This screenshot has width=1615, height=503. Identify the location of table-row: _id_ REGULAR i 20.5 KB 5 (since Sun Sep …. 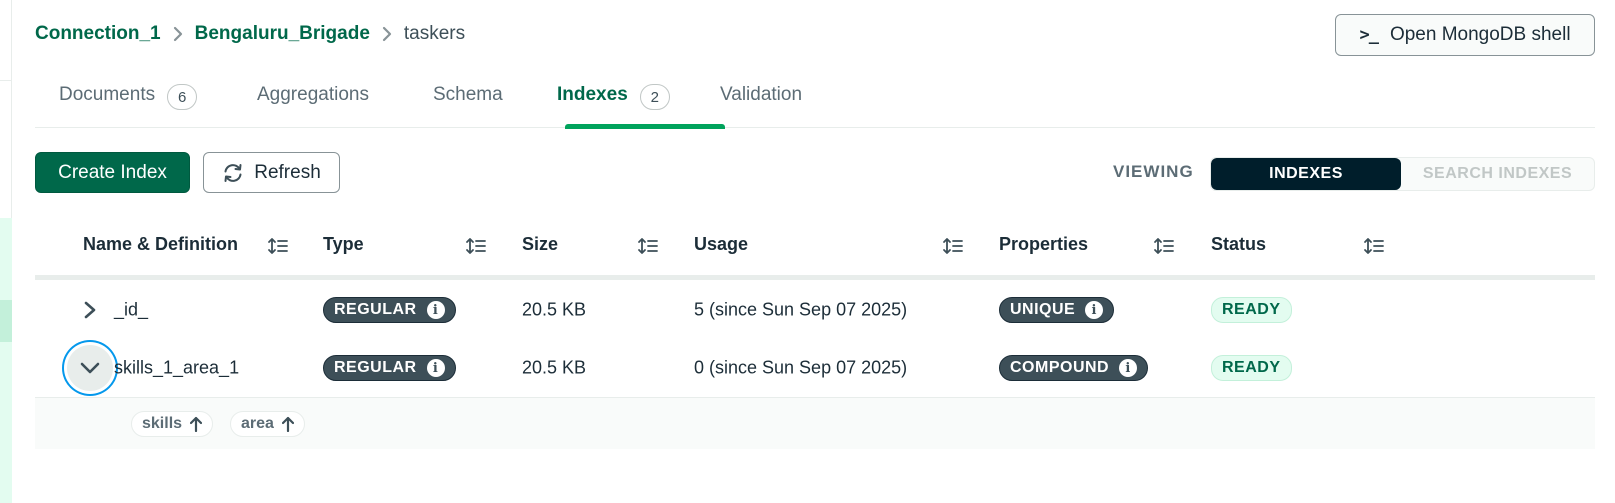
(815, 310).